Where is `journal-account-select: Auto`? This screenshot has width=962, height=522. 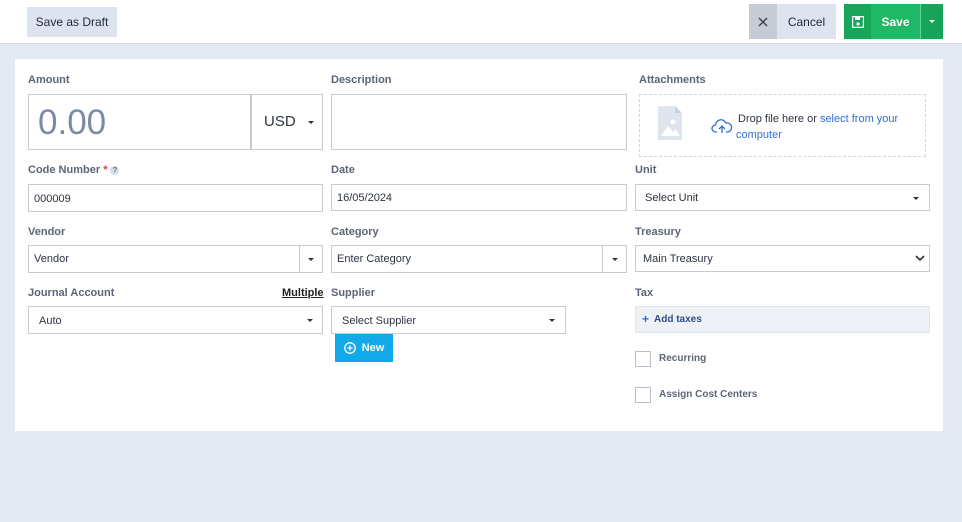 journal-account-select: Auto is located at coordinates (175, 320).